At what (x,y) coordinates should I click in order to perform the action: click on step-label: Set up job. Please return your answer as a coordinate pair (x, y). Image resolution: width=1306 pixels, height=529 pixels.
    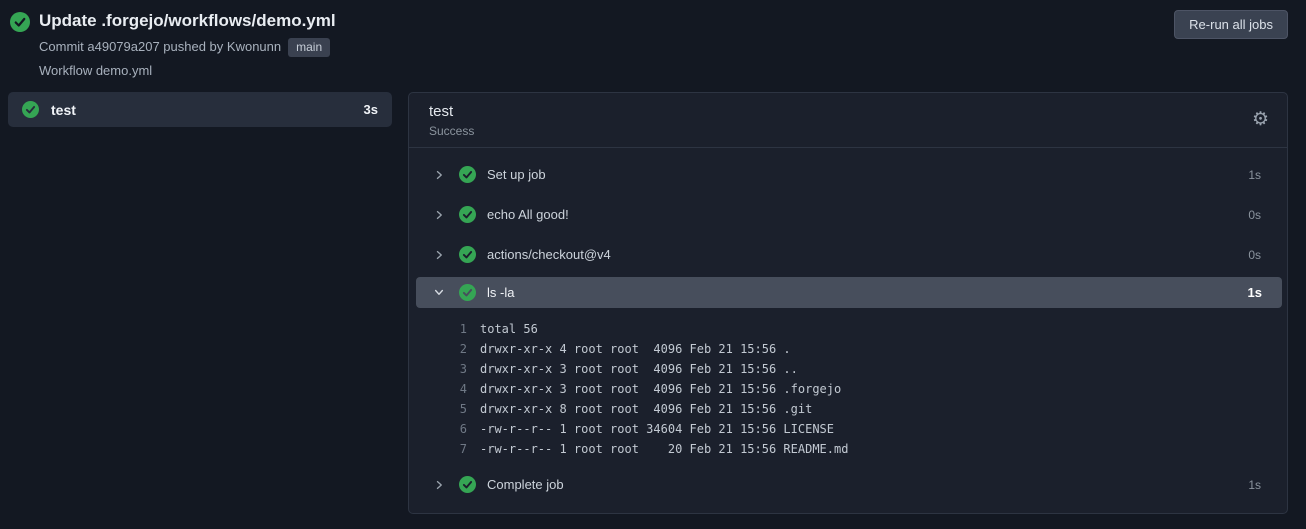
    Looking at the image, I should click on (516, 175).